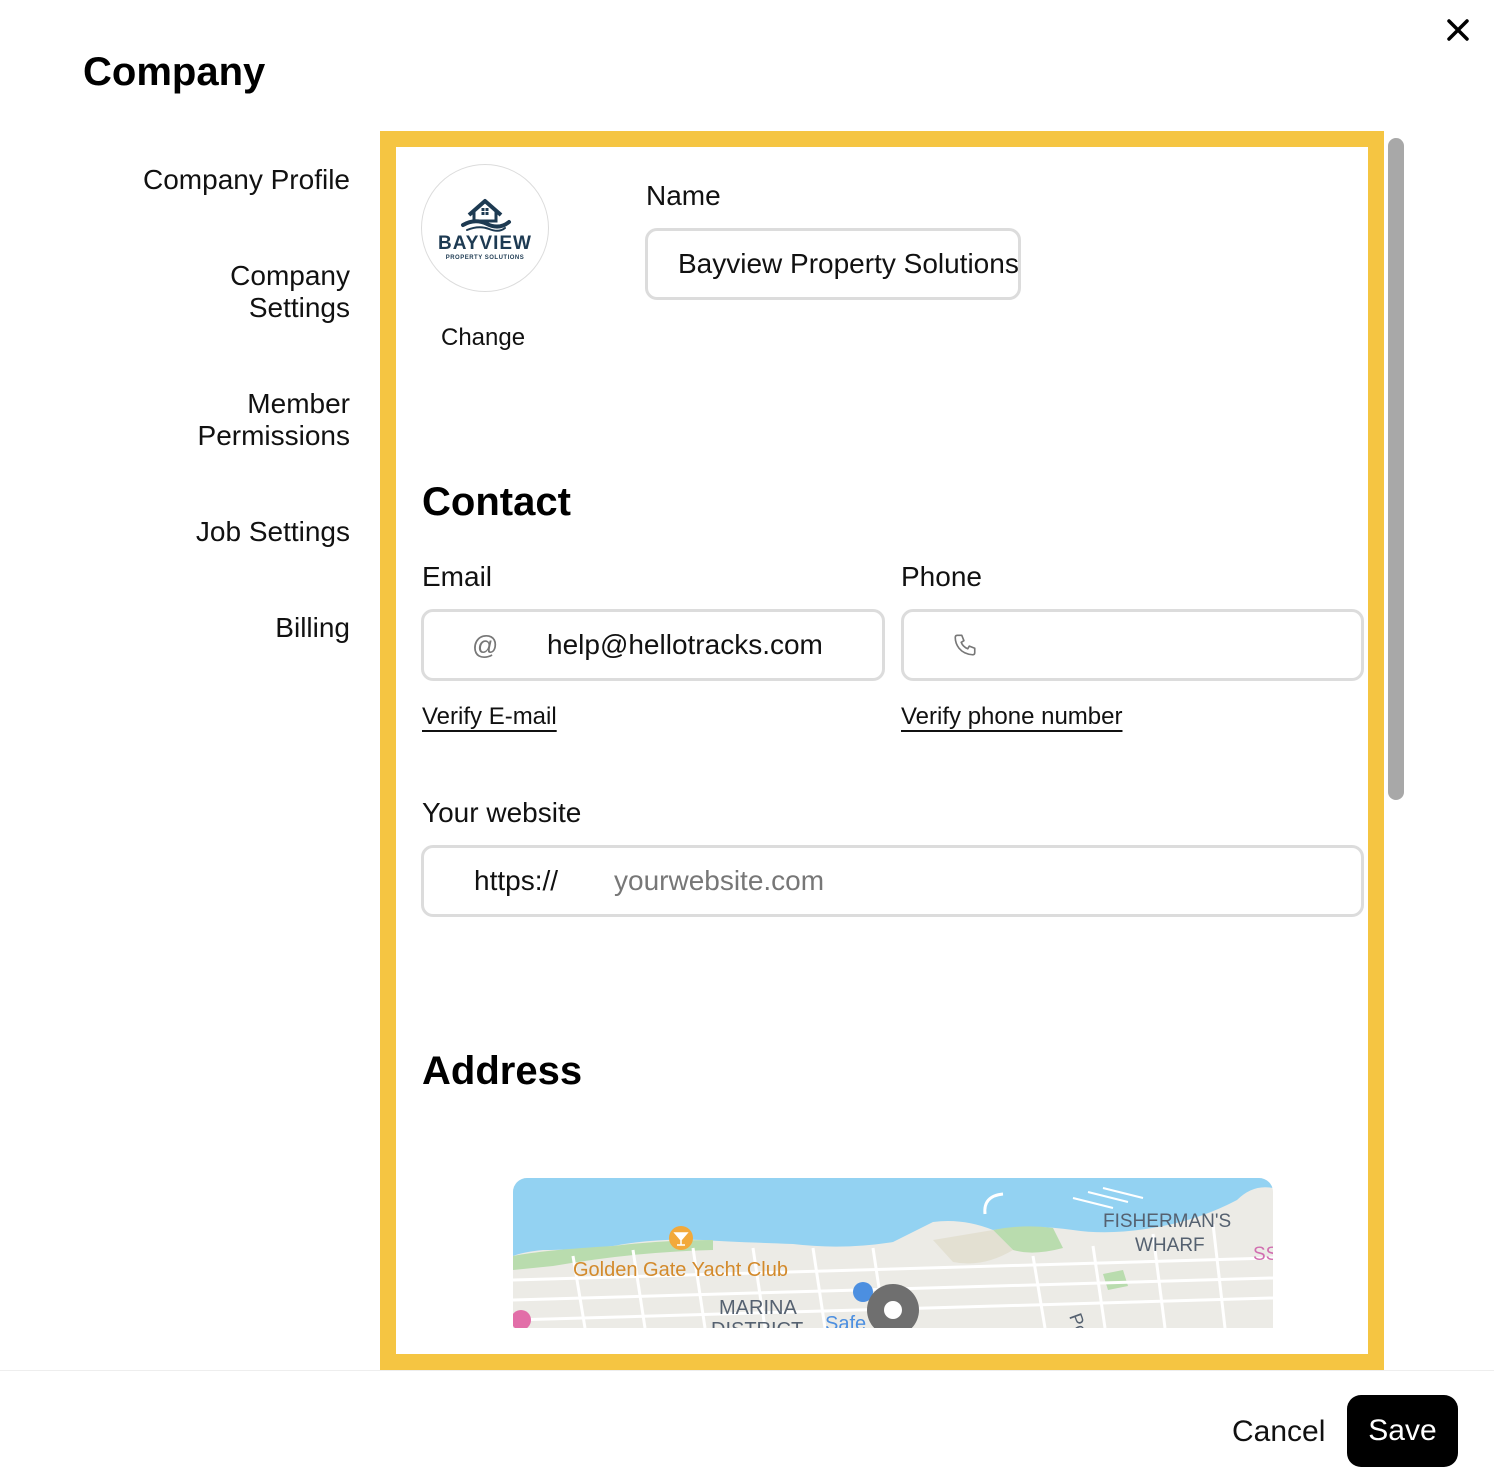  Describe the element at coordinates (987, 881) in the screenshot. I see `website-input` at that location.